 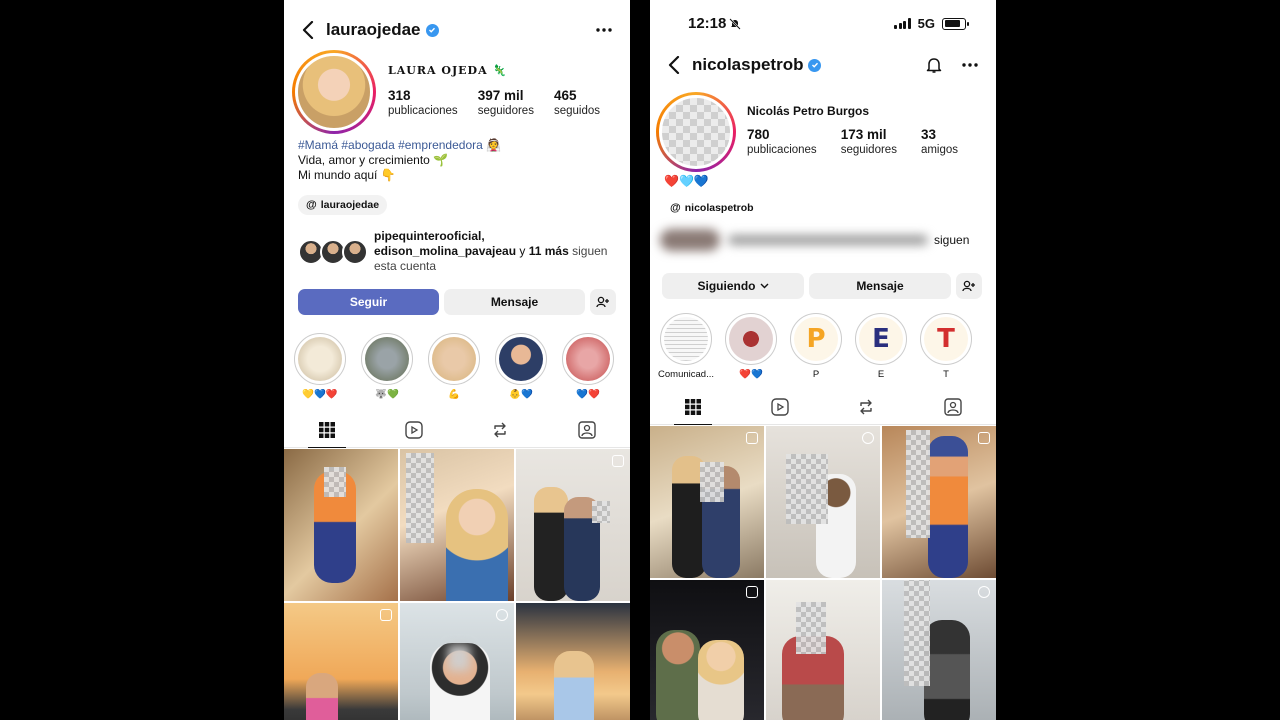 I want to click on stat-posts: 318 publicaciones, so click(x=423, y=103).